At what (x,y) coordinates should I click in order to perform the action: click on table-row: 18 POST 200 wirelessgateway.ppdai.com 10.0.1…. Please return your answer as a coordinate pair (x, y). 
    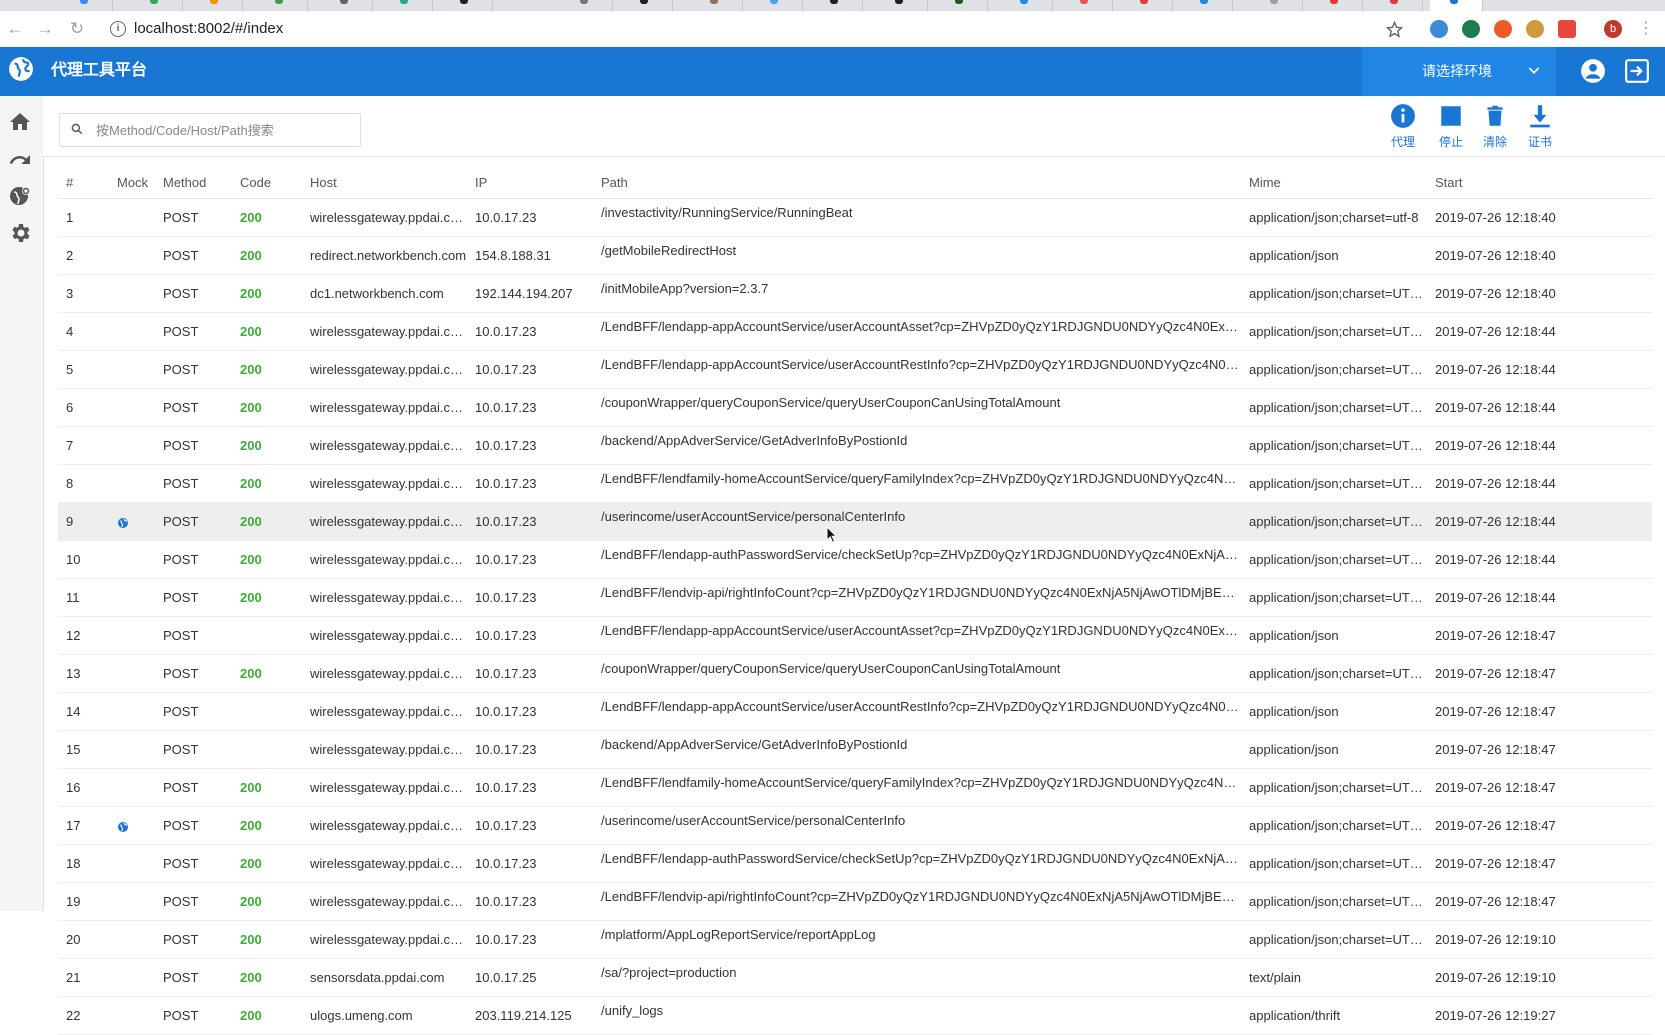
    Looking at the image, I should click on (855, 863).